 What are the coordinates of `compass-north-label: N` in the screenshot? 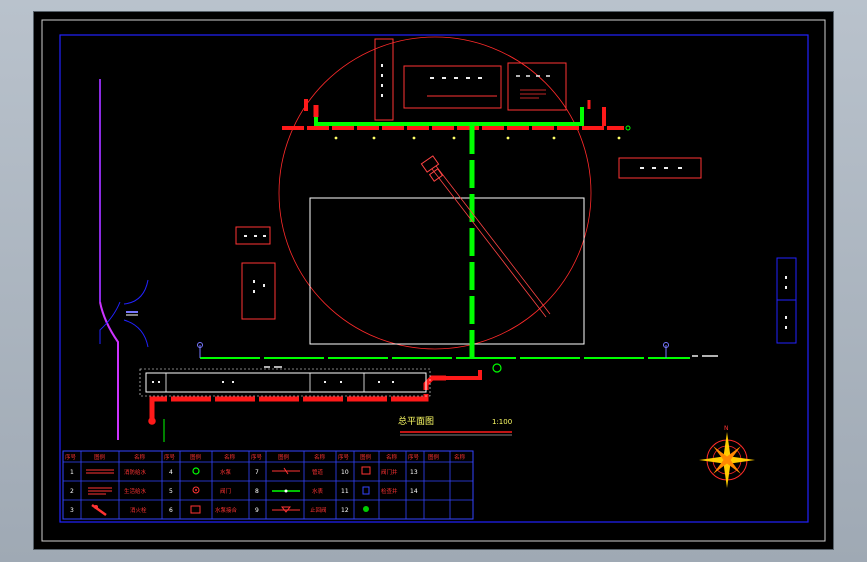 It's located at (726, 428).